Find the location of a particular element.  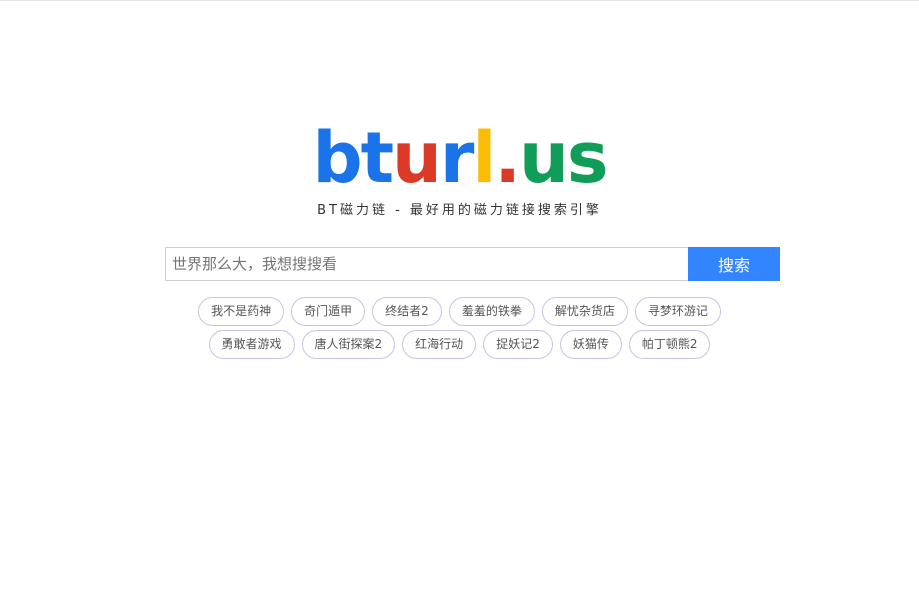

hot-tag: 解忧杂货店 is located at coordinates (584, 311).